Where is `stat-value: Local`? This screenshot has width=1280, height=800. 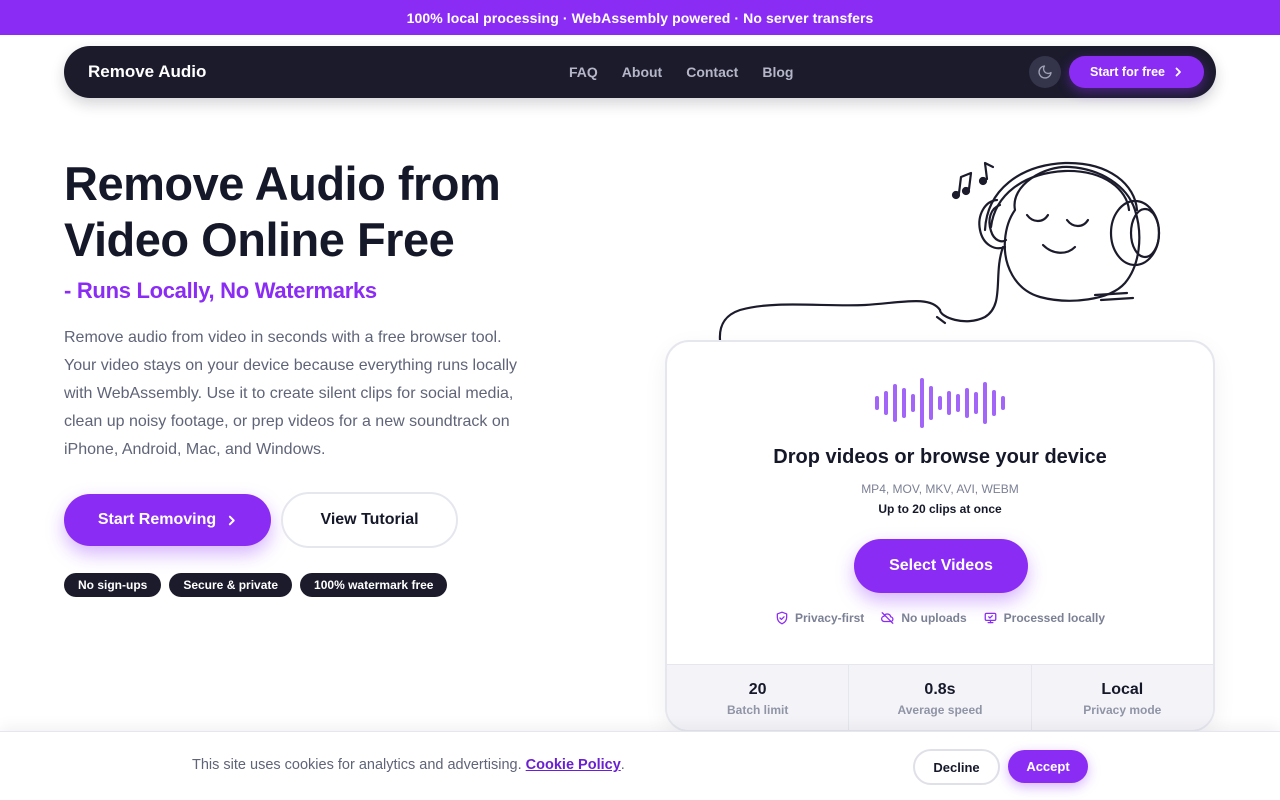
stat-value: Local is located at coordinates (1122, 689).